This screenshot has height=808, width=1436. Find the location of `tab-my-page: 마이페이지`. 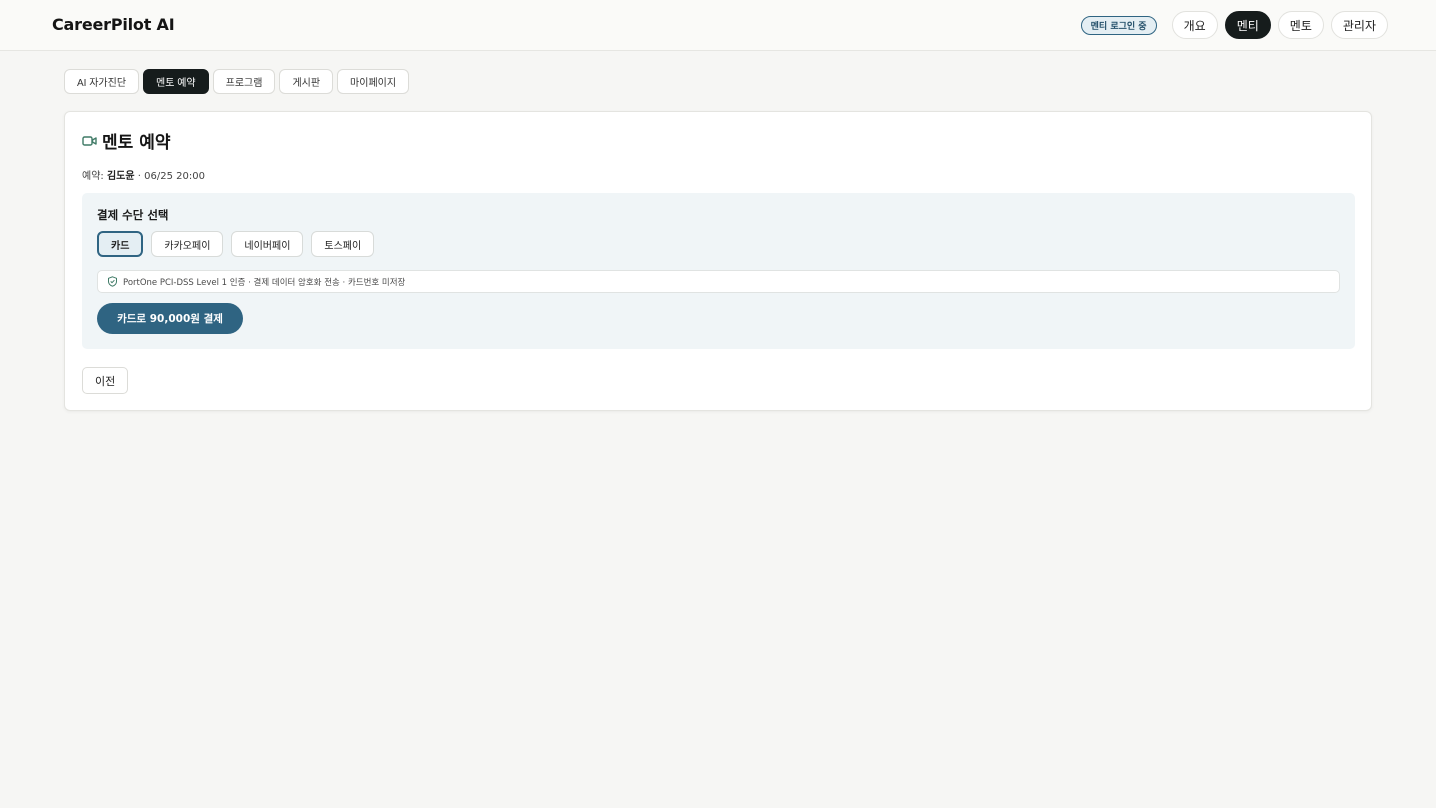

tab-my-page: 마이페이지 is located at coordinates (373, 81).